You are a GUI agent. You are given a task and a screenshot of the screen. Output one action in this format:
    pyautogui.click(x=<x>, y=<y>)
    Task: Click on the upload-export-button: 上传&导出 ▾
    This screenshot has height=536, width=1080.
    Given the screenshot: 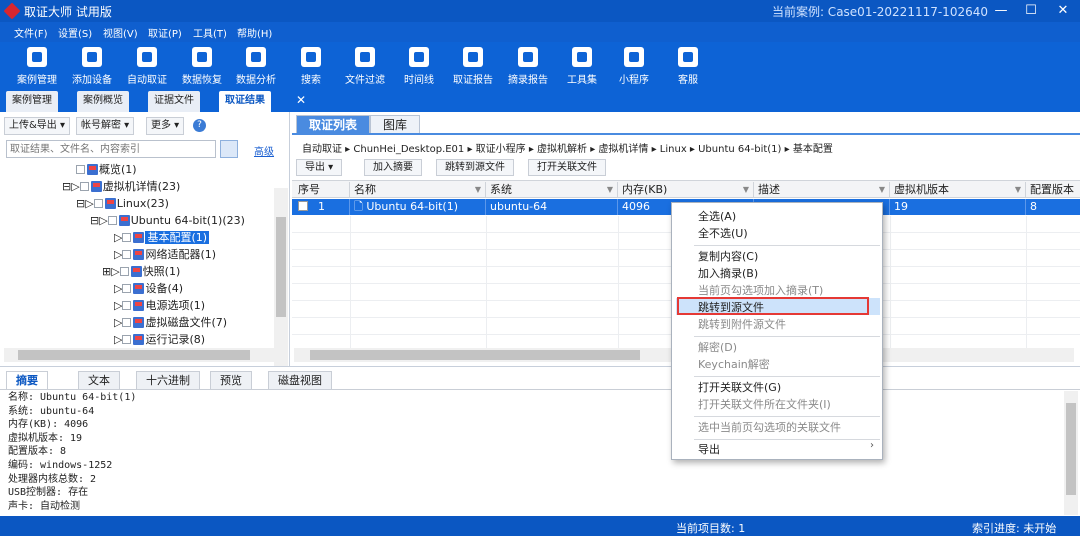 What is the action you would take?
    pyautogui.click(x=37, y=126)
    